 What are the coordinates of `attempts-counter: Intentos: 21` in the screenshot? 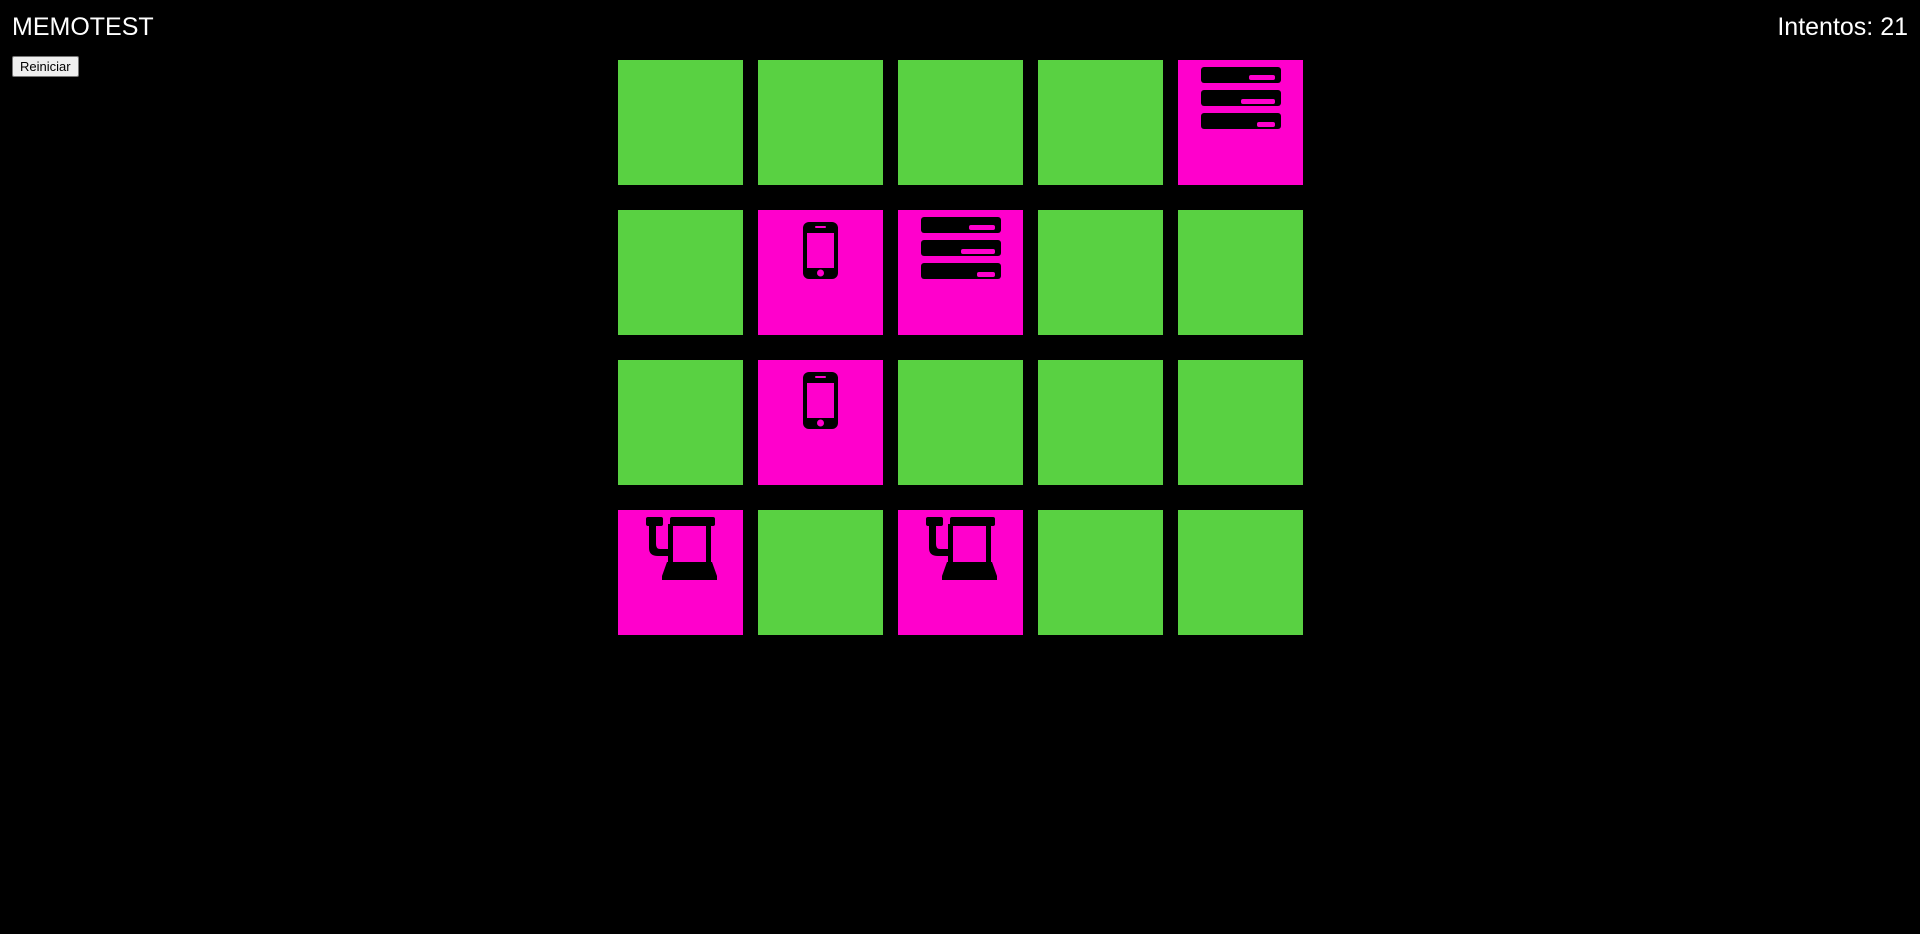 It's located at (1842, 27).